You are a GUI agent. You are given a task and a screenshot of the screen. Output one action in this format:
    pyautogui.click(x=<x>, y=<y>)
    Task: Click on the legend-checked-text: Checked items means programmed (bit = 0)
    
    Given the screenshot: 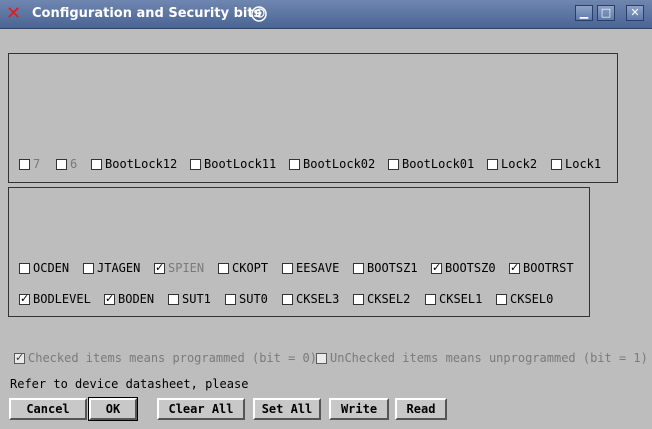 What is the action you would take?
    pyautogui.click(x=172, y=358)
    